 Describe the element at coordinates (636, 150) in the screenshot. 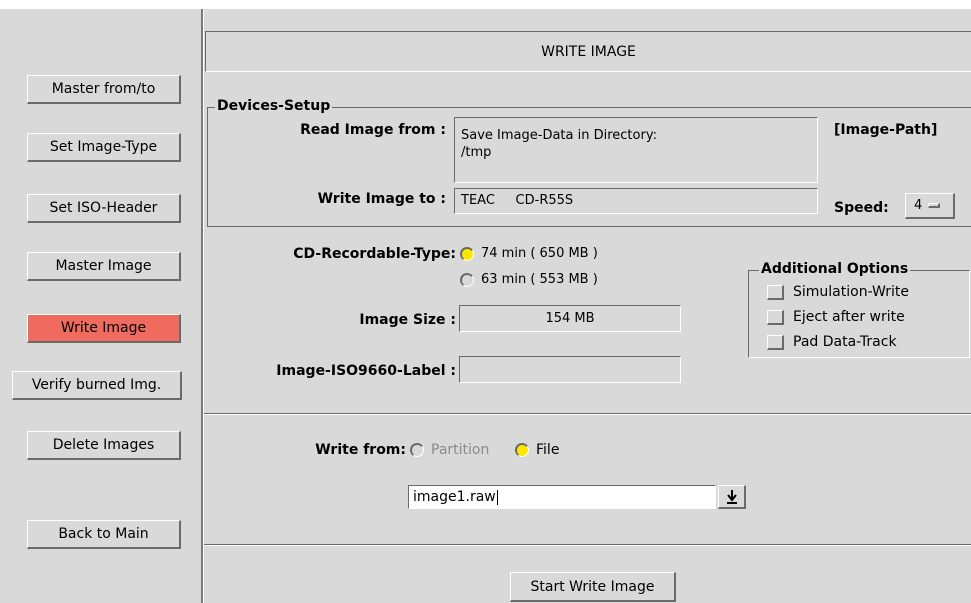

I see `read-image-source-box: Save Image-Data in Directory: /tmp` at that location.